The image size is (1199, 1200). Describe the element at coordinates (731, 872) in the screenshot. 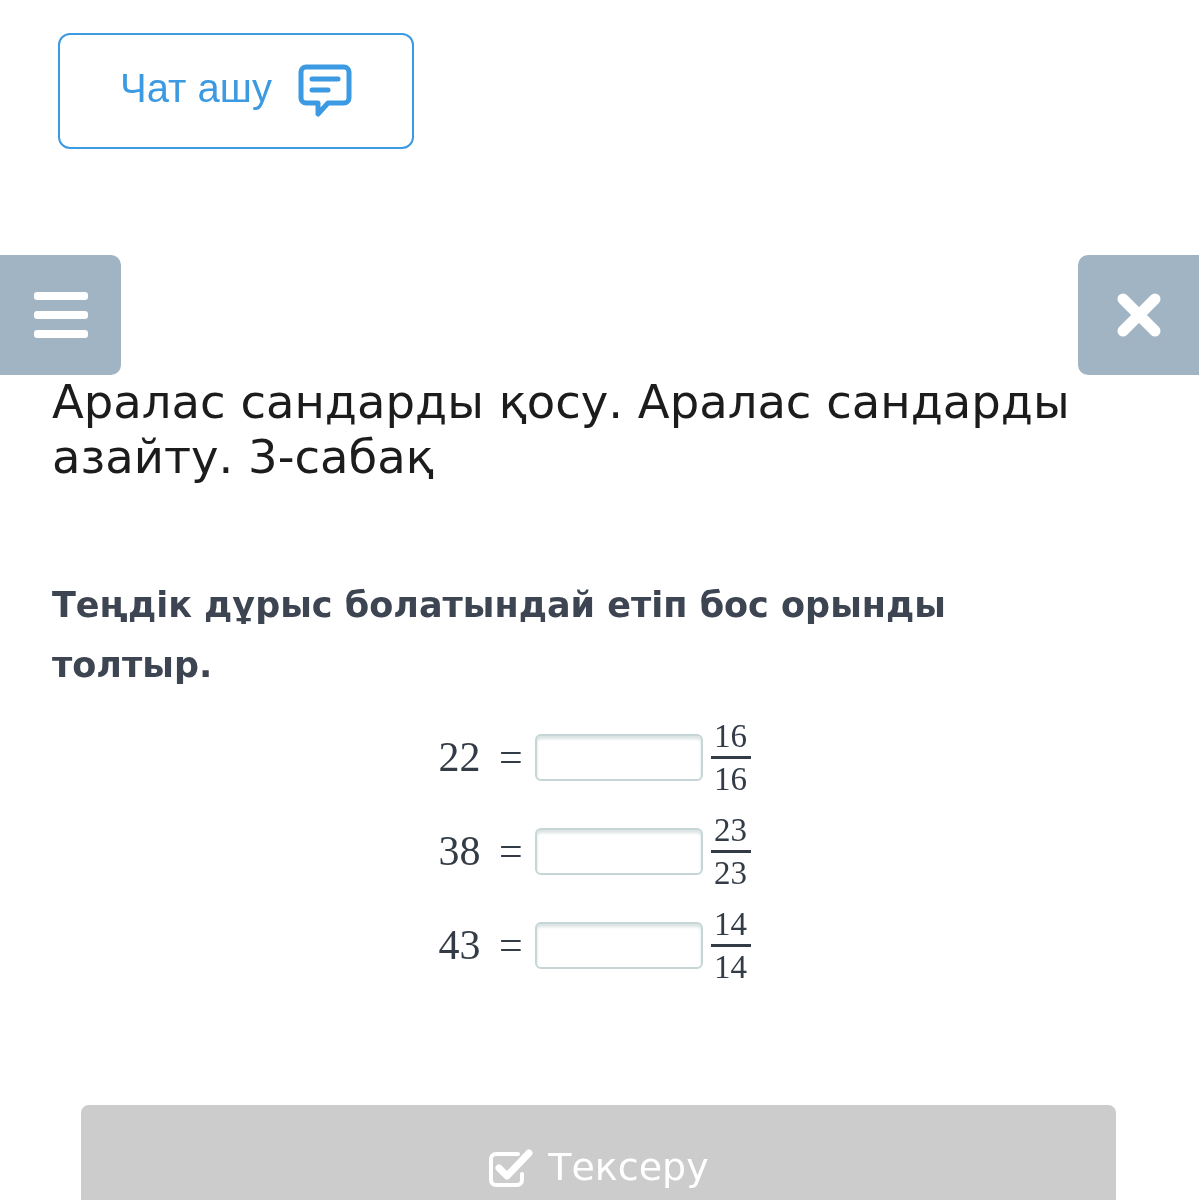

I see `fraction-denominator: 23` at that location.